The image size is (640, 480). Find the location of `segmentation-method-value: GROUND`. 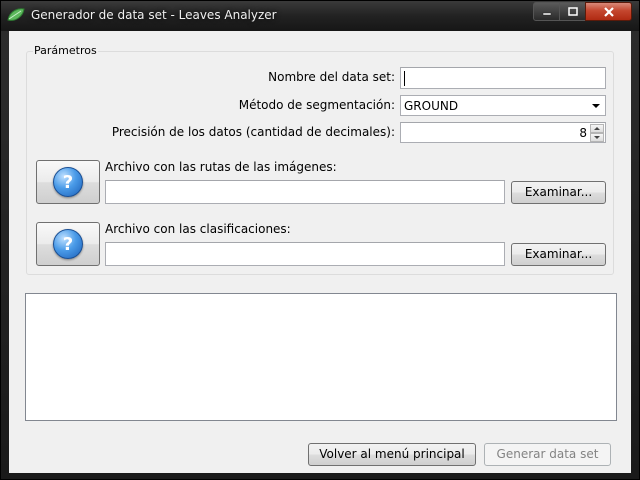

segmentation-method-value: GROUND is located at coordinates (431, 106).